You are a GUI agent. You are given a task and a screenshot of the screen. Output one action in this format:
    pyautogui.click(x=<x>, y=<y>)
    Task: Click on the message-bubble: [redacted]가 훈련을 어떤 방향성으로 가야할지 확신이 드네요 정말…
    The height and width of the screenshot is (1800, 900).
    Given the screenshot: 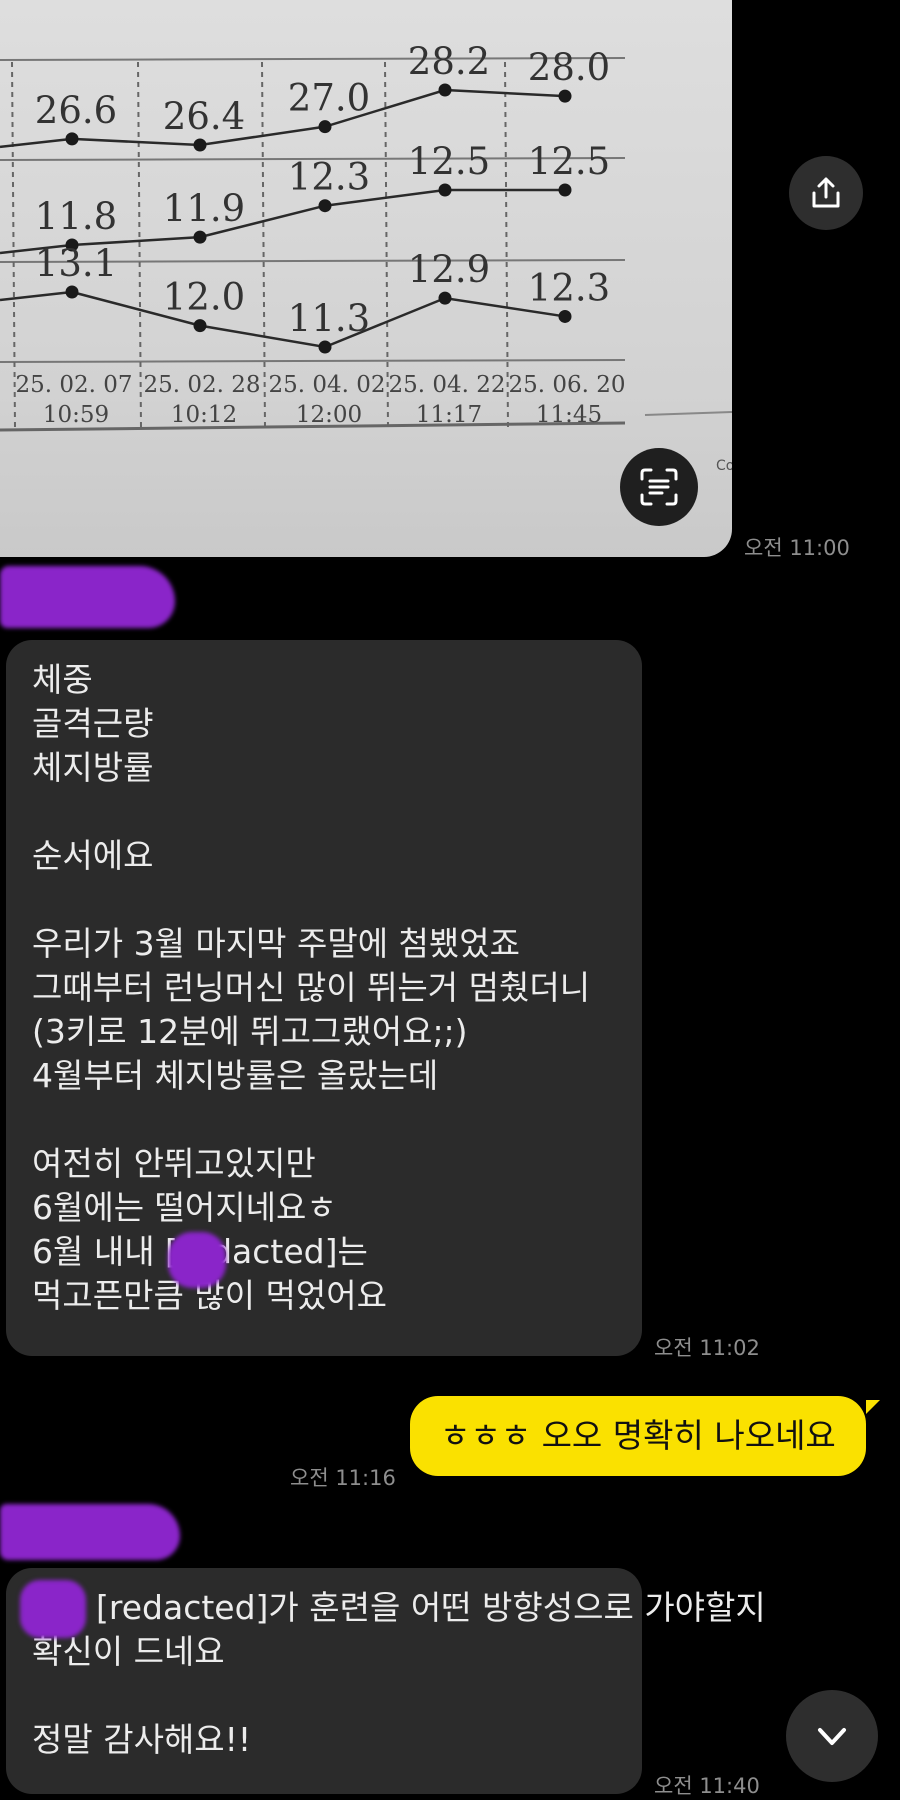 What is the action you would take?
    pyautogui.click(x=386, y=1681)
    